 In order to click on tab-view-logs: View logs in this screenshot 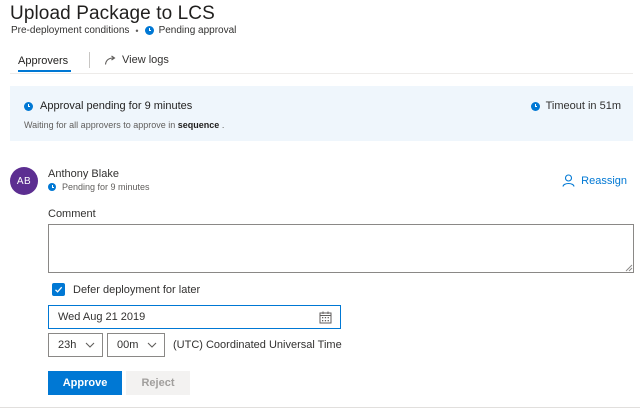, I will do `click(136, 60)`.